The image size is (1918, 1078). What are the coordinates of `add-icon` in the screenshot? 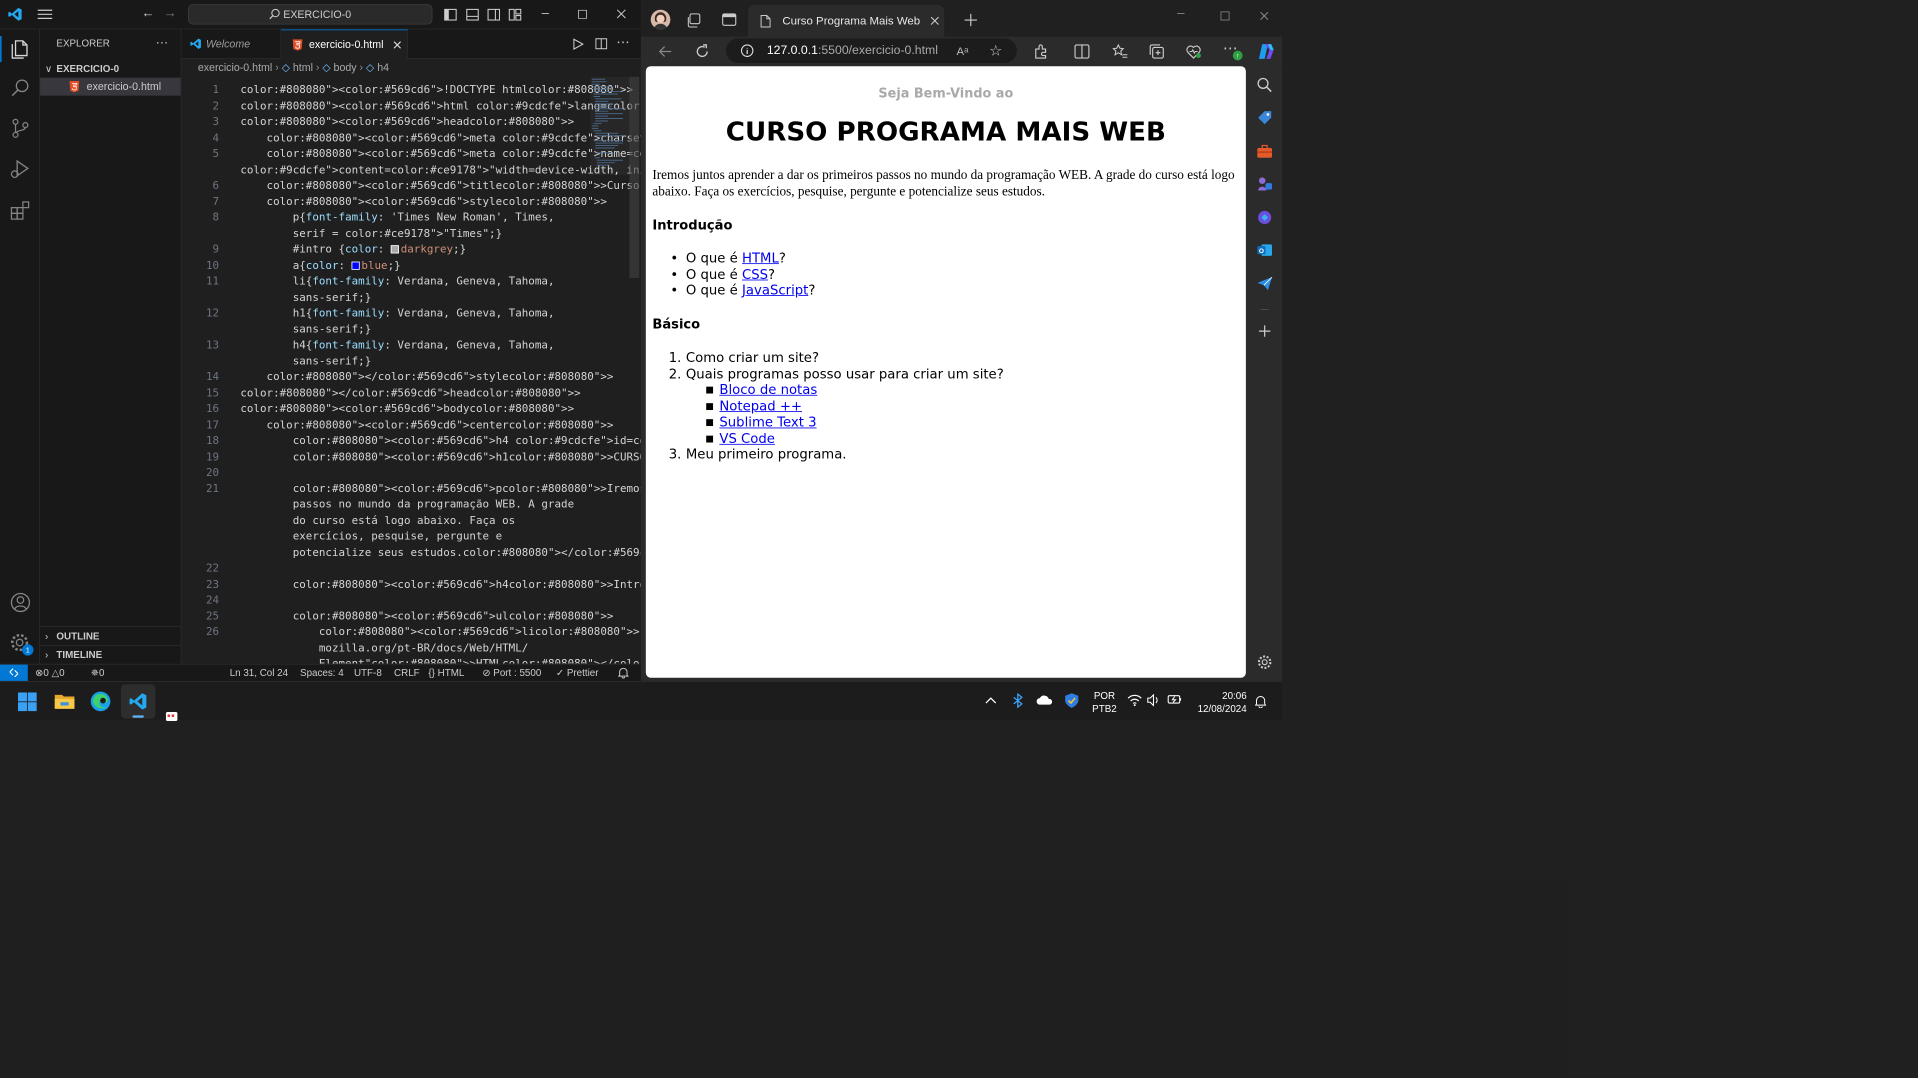 It's located at (1264, 331).